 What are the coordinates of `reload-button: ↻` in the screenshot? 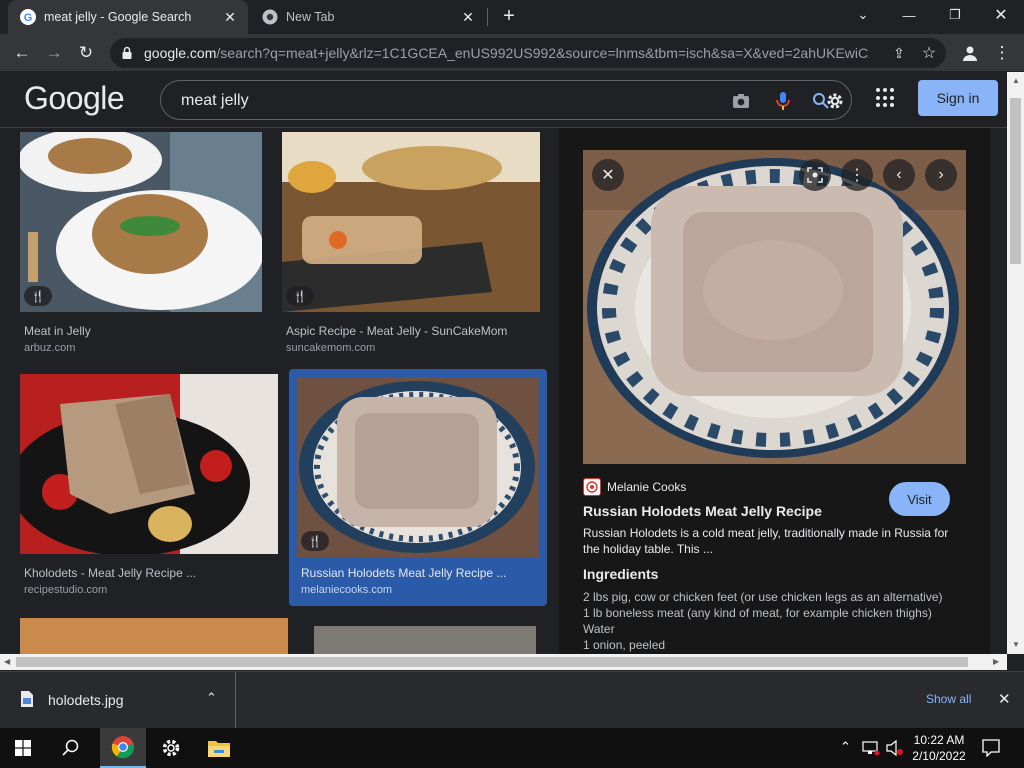 It's located at (86, 53).